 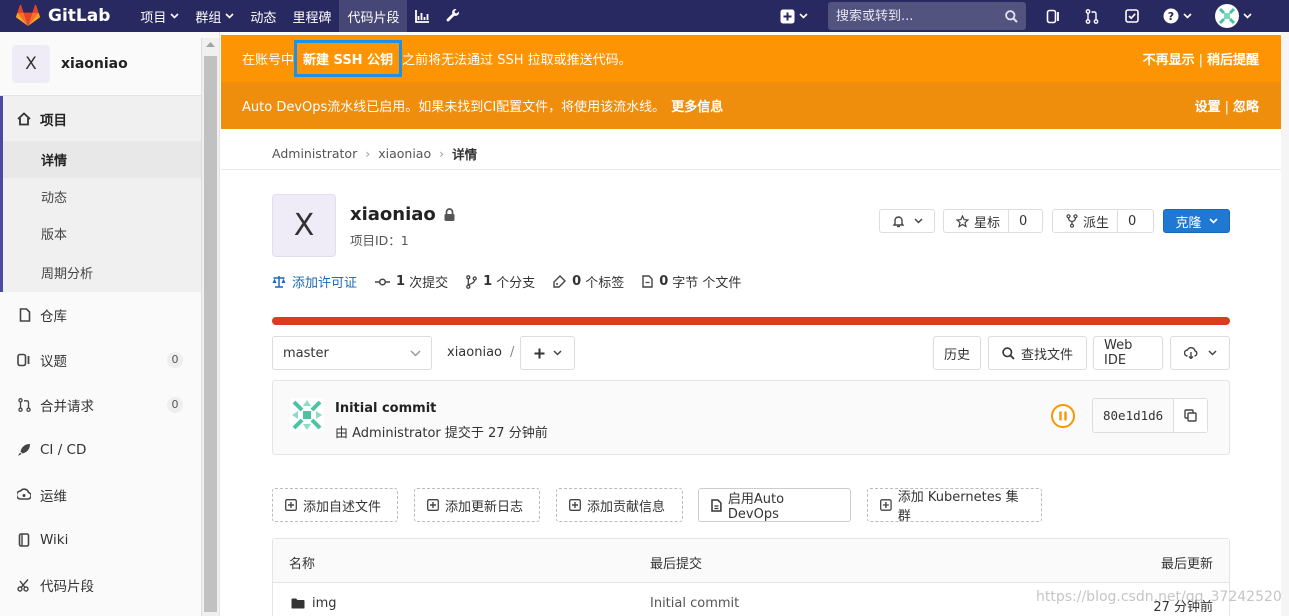 I want to click on nav-todos, so click(x=1132, y=16).